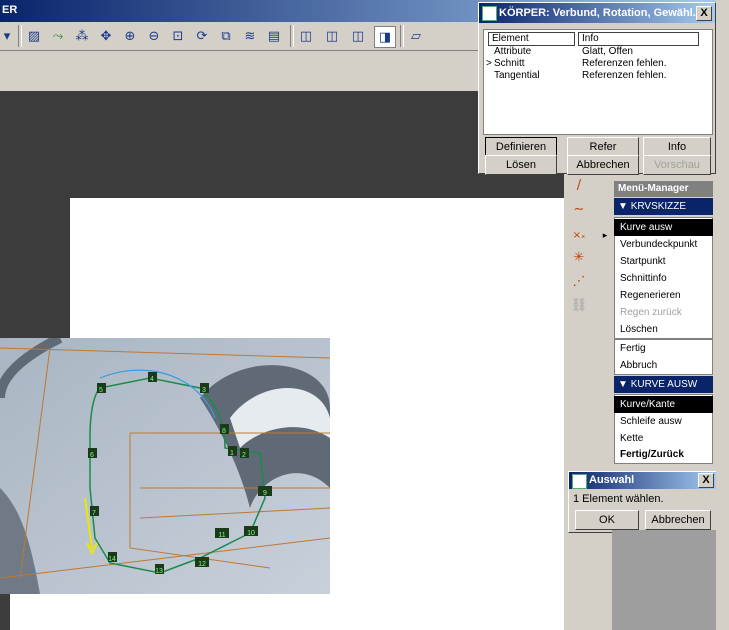 The height and width of the screenshot is (630, 729). Describe the element at coordinates (531, 39) in the screenshot. I see `column-header-element: Element` at that location.